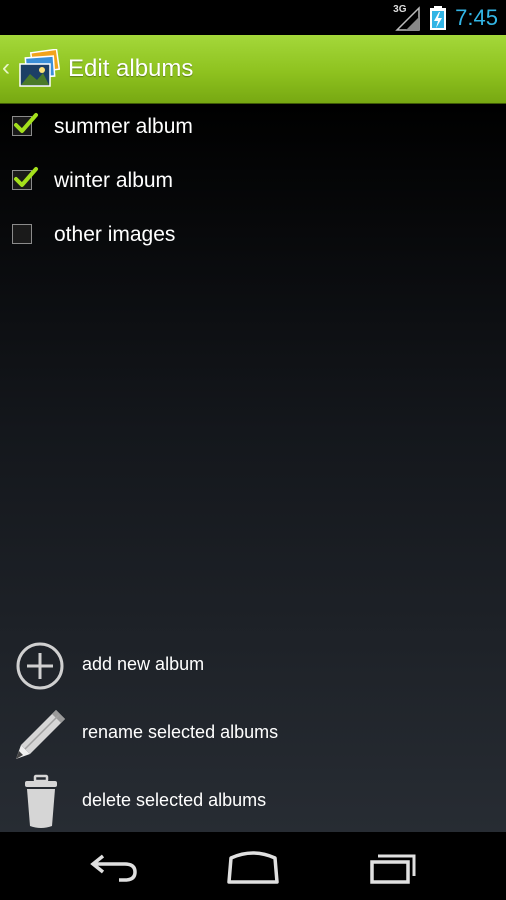  Describe the element at coordinates (115, 234) in the screenshot. I see `album-label: other images` at that location.